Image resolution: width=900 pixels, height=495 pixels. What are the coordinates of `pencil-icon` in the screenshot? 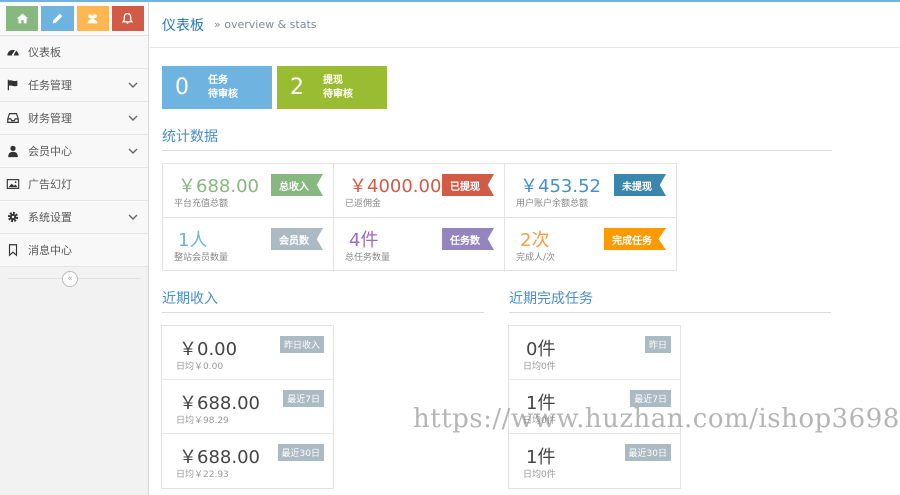 It's located at (57, 18).